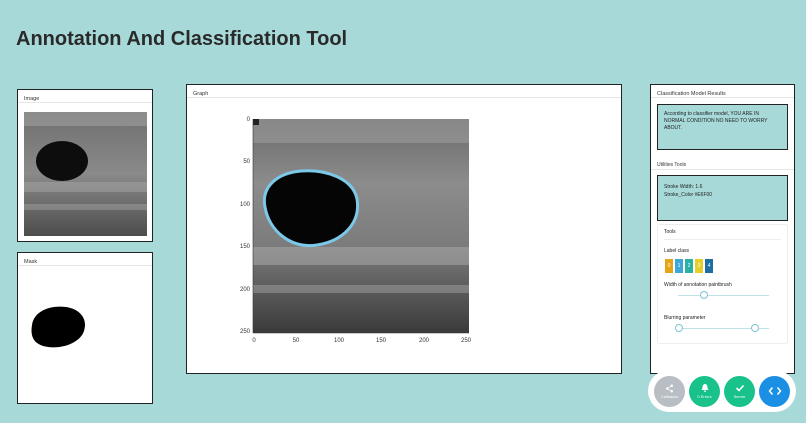  I want to click on brush-width-label: Width of annotation paintbrush, so click(698, 285).